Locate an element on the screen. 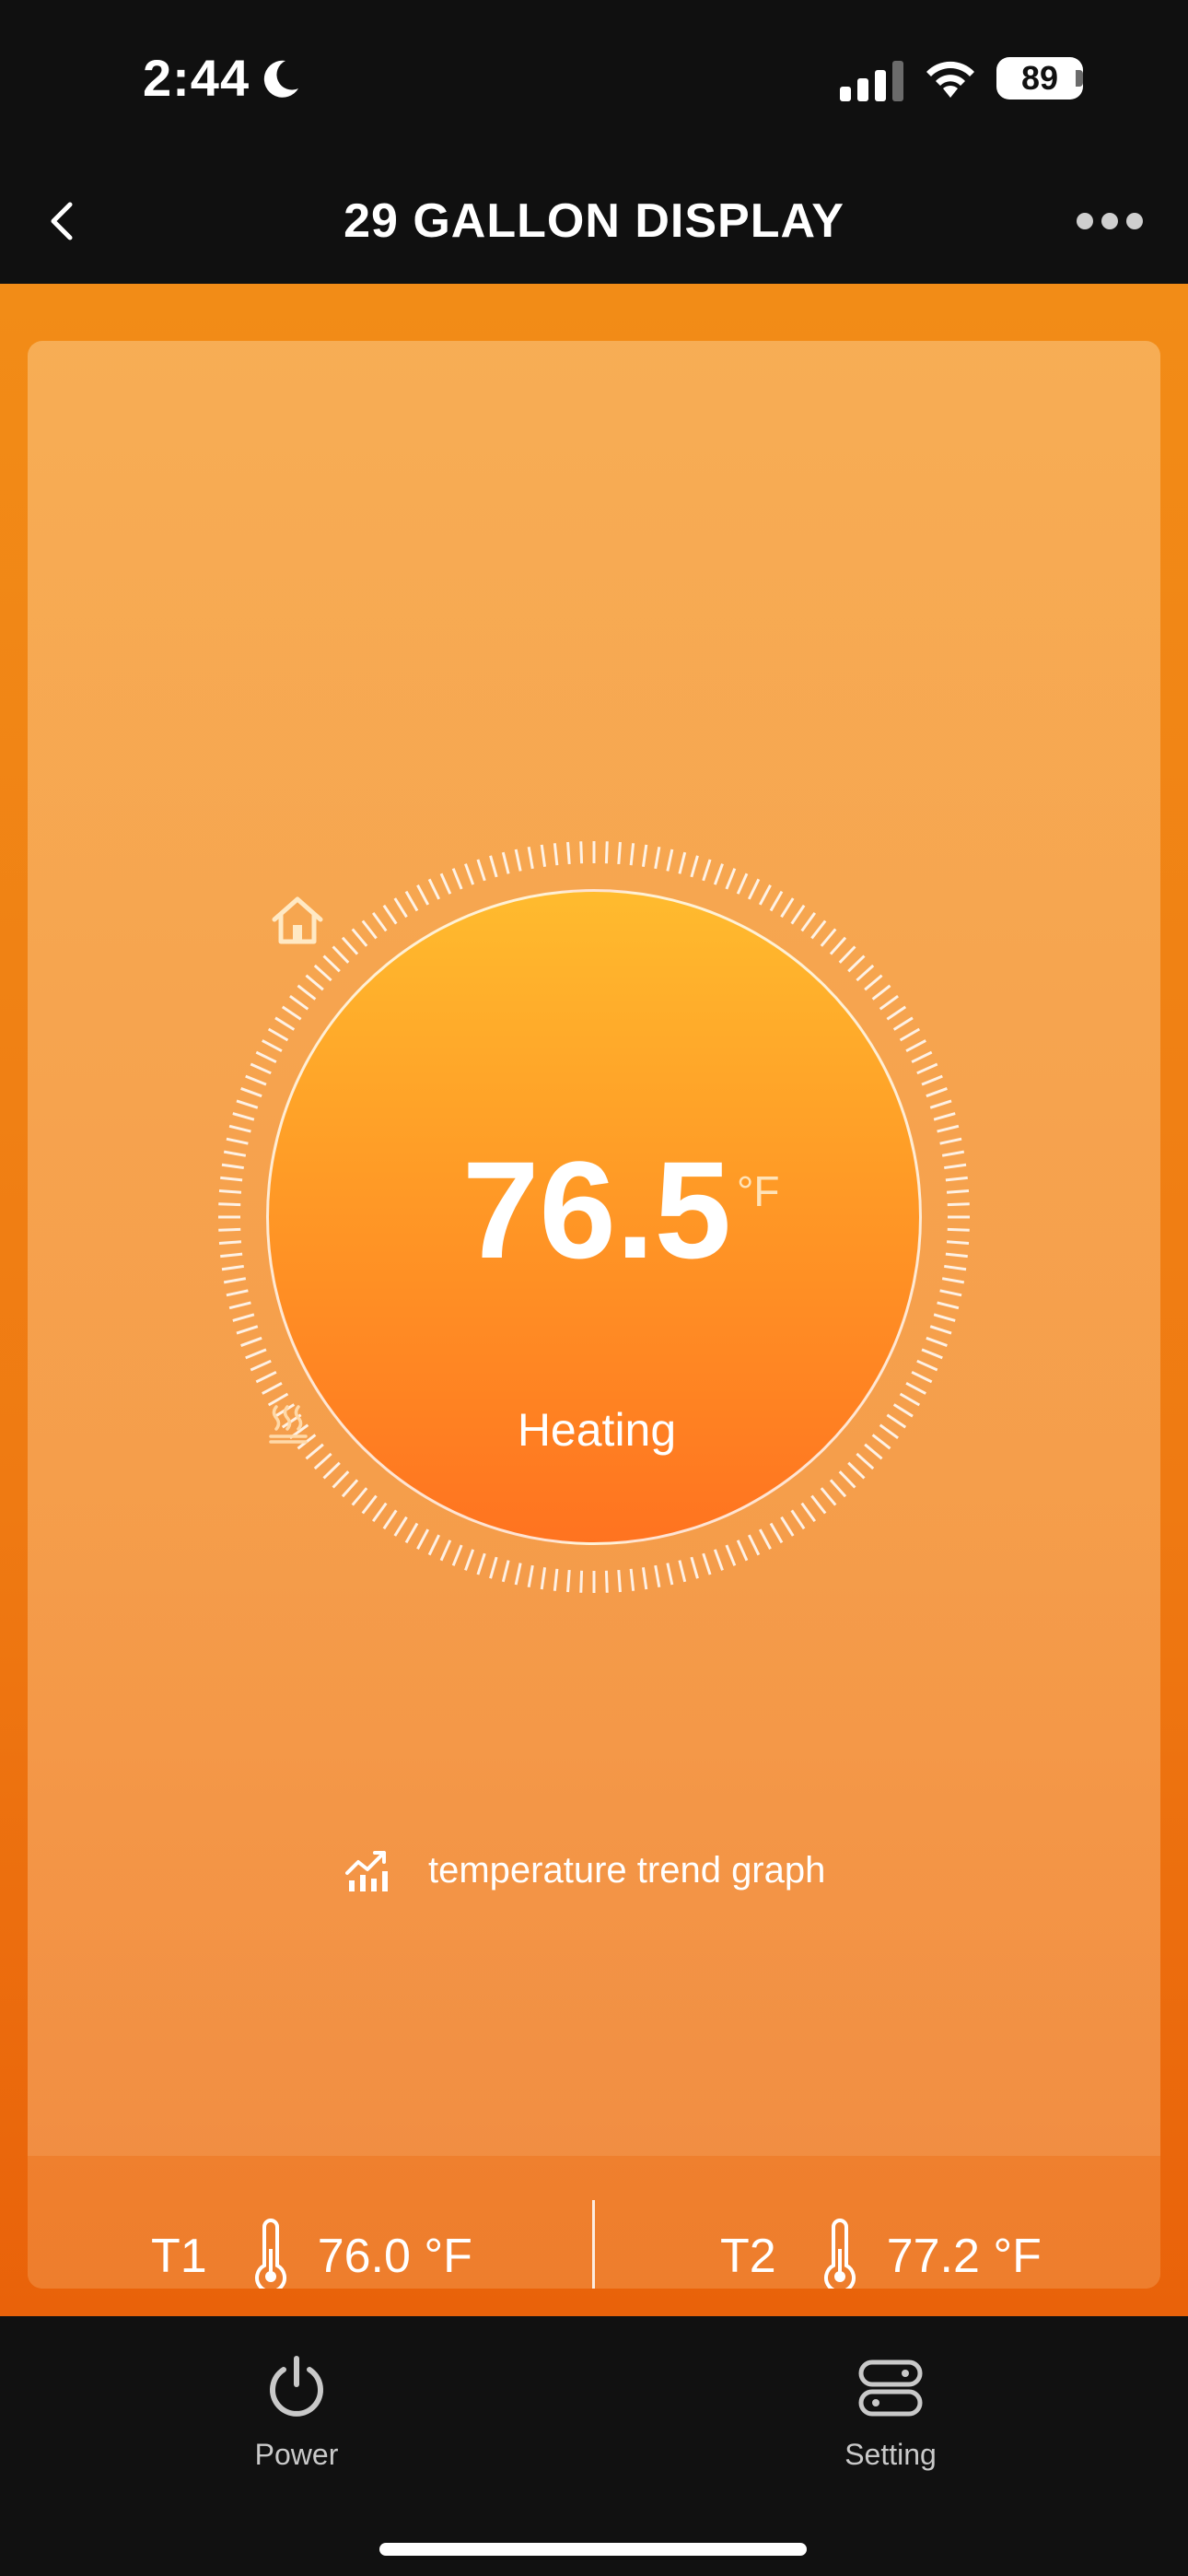  page-title: 29 GALLON DISPLAY is located at coordinates (594, 221).